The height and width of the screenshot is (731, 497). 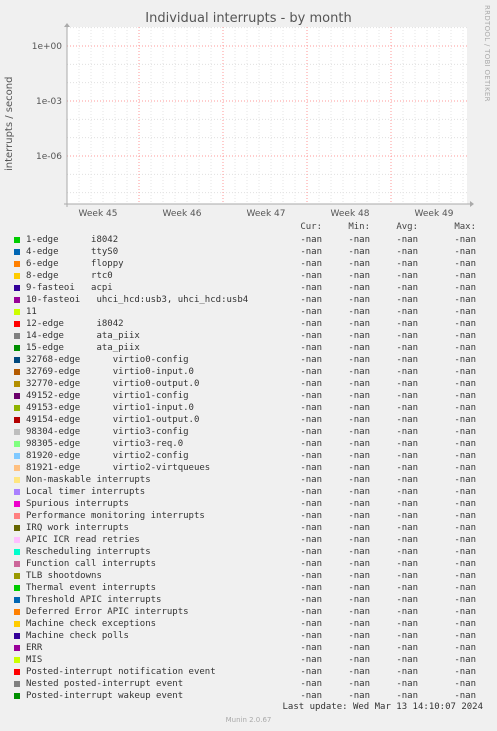 What do you see at coordinates (248, 564) in the screenshot?
I see `legend-row: Function call interrupts -nan -nan -nan -nan` at bounding box center [248, 564].